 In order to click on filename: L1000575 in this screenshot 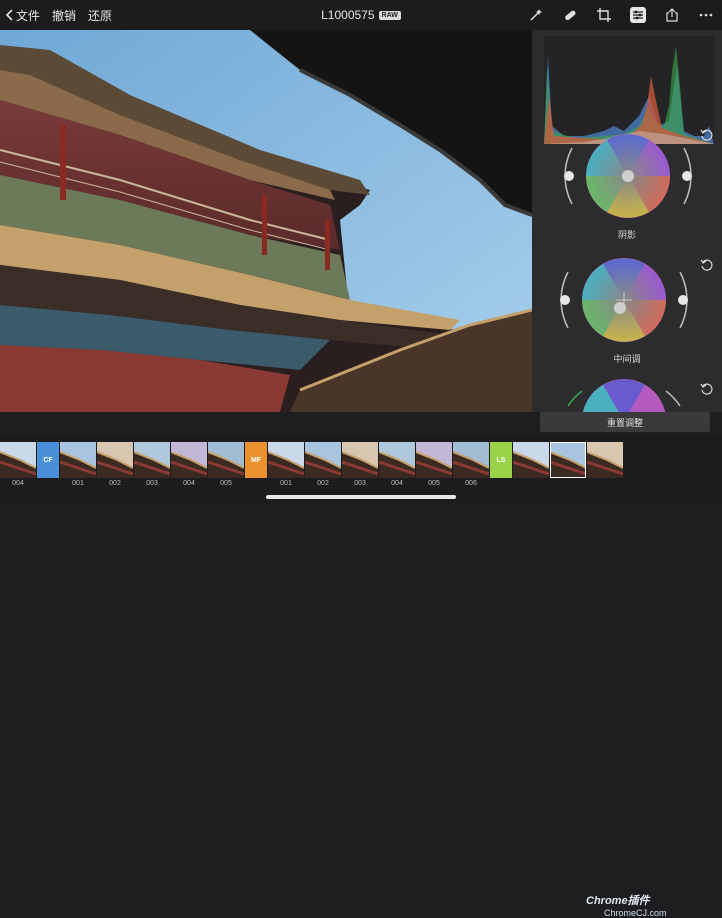, I will do `click(348, 15)`.